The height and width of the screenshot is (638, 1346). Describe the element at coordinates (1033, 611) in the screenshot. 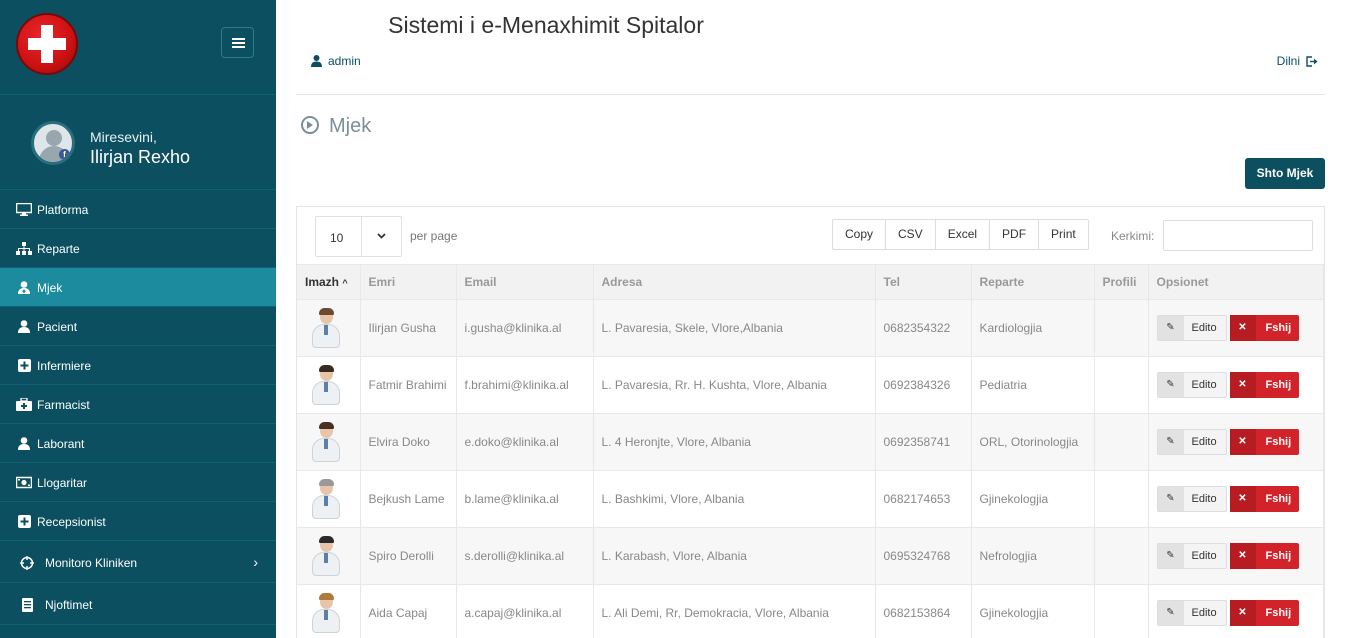

I see `doctor-department: Gjinekologjia` at that location.